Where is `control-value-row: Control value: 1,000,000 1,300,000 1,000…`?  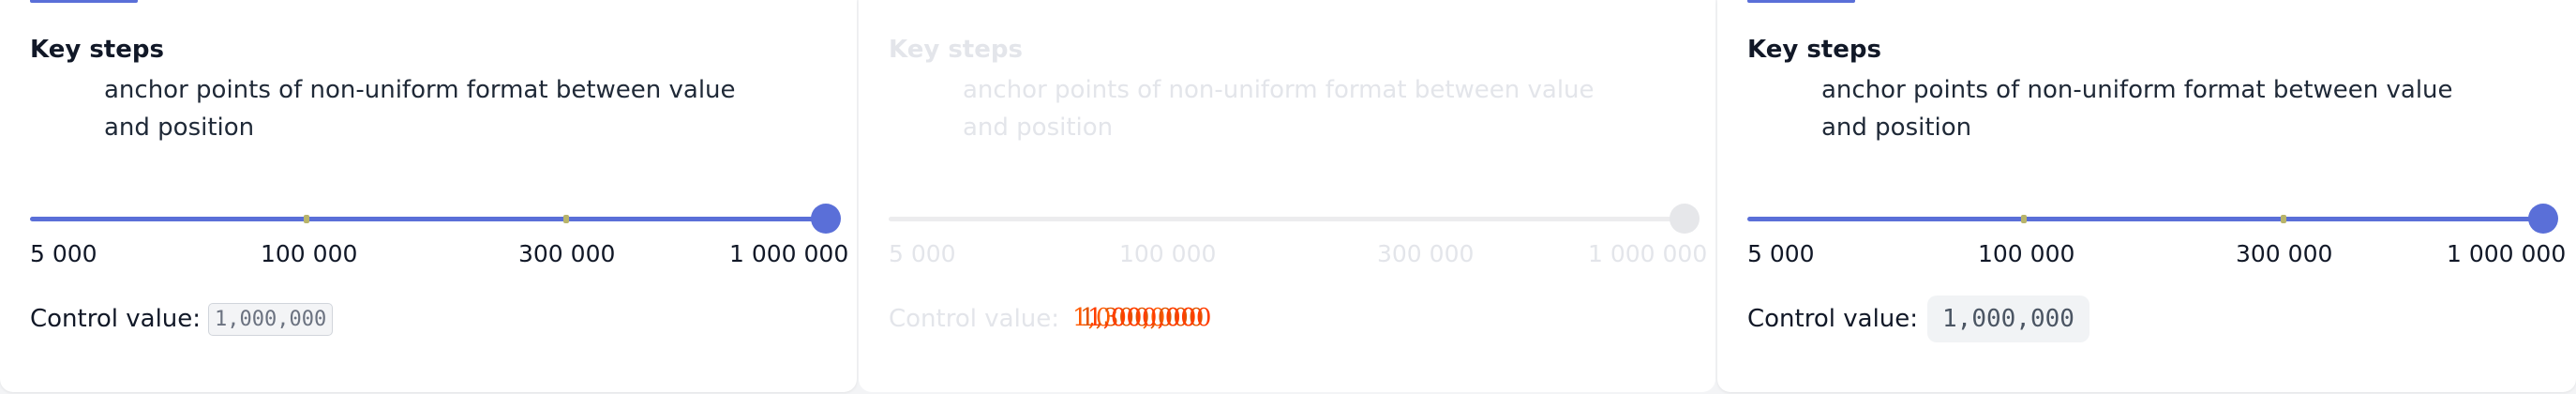 control-value-row: Control value: 1,000,000 1,300,000 1,000… is located at coordinates (1061, 319).